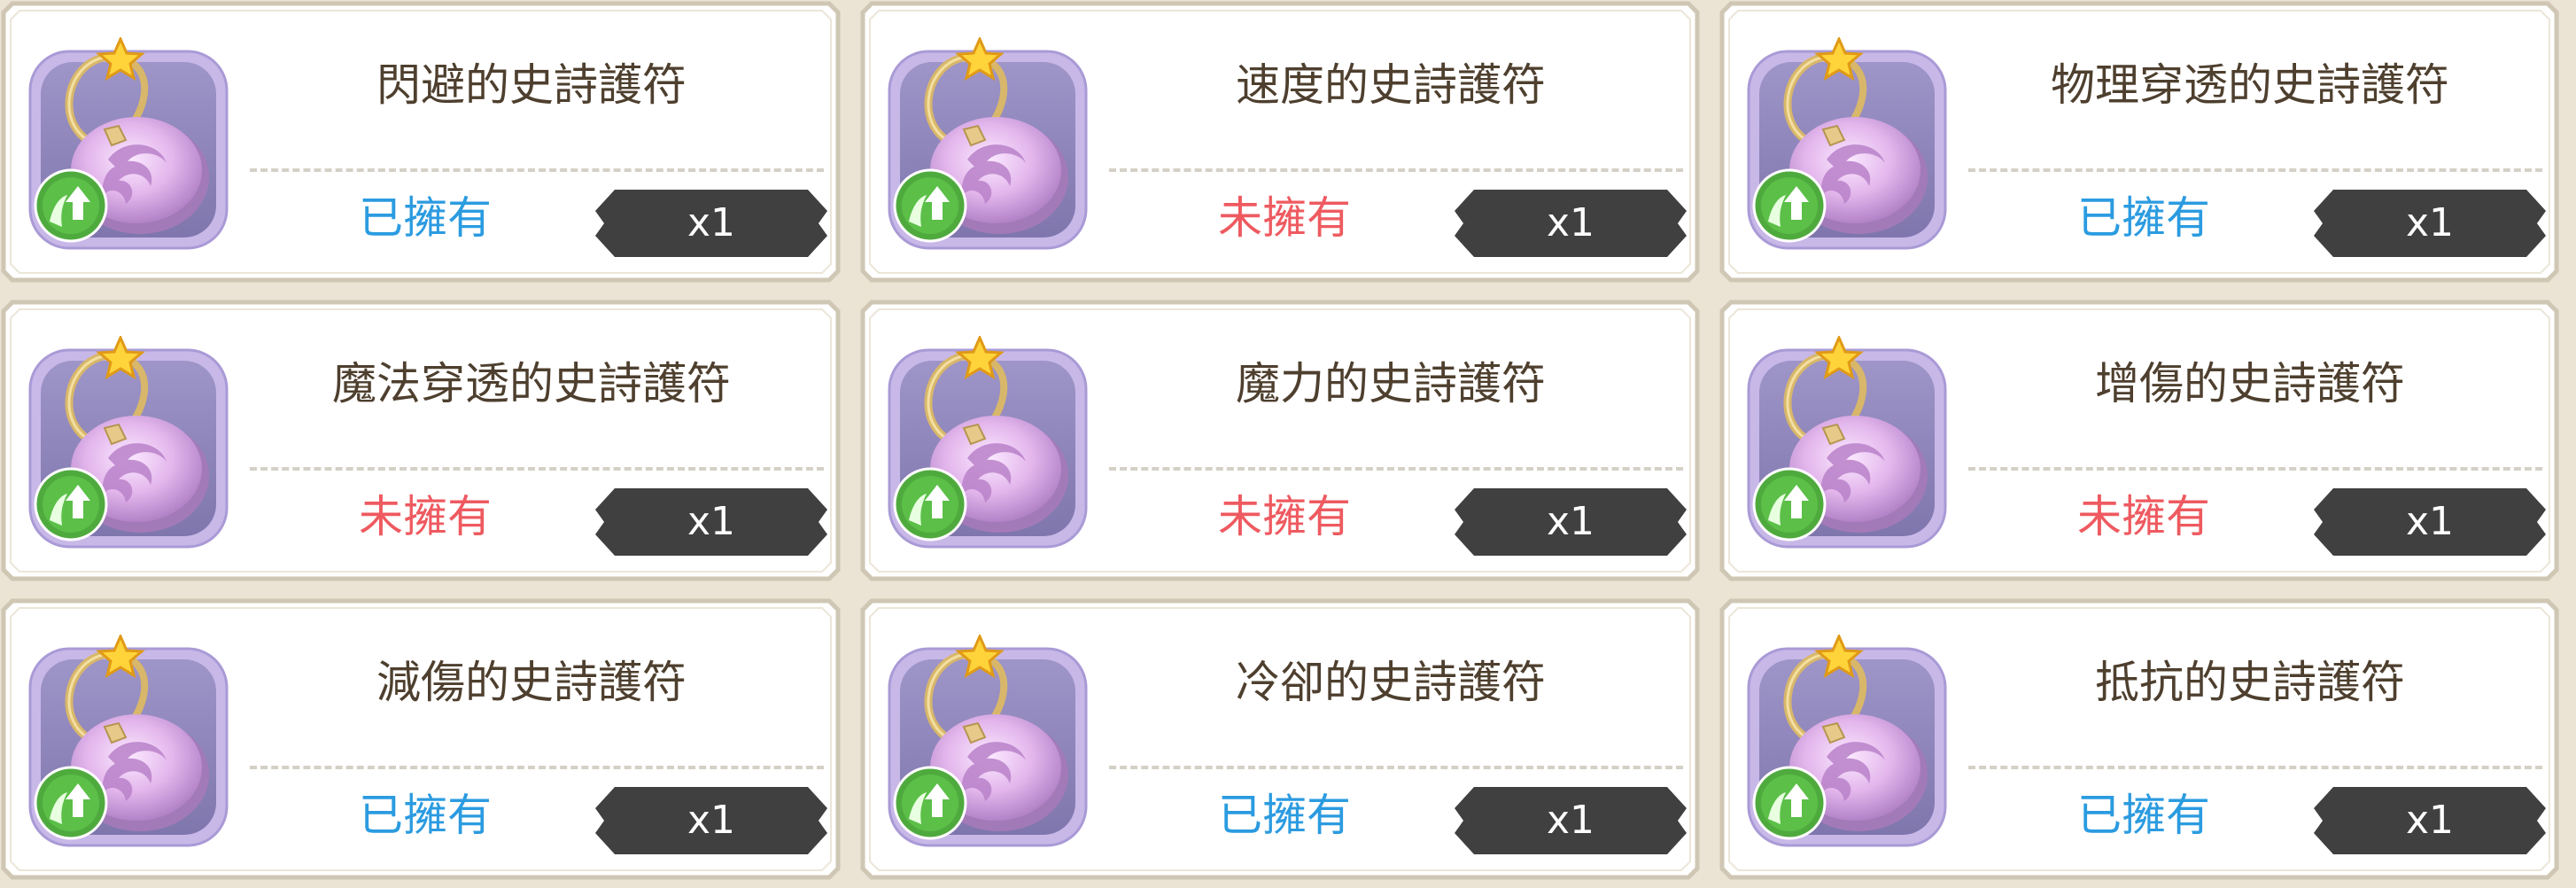 This screenshot has width=2576, height=888. What do you see at coordinates (421, 739) in the screenshot?
I see `amulet-card-7: 減傷的史詩護符 已擁有 x1` at bounding box center [421, 739].